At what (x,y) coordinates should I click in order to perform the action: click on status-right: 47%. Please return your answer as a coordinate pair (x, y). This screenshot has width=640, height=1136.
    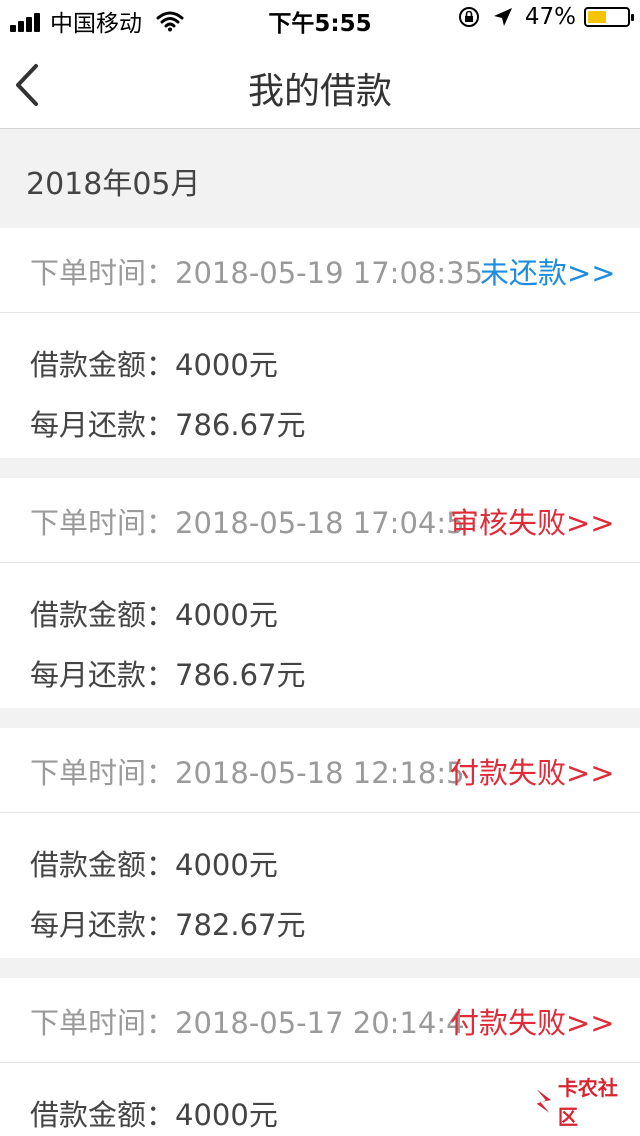
    Looking at the image, I should click on (545, 17).